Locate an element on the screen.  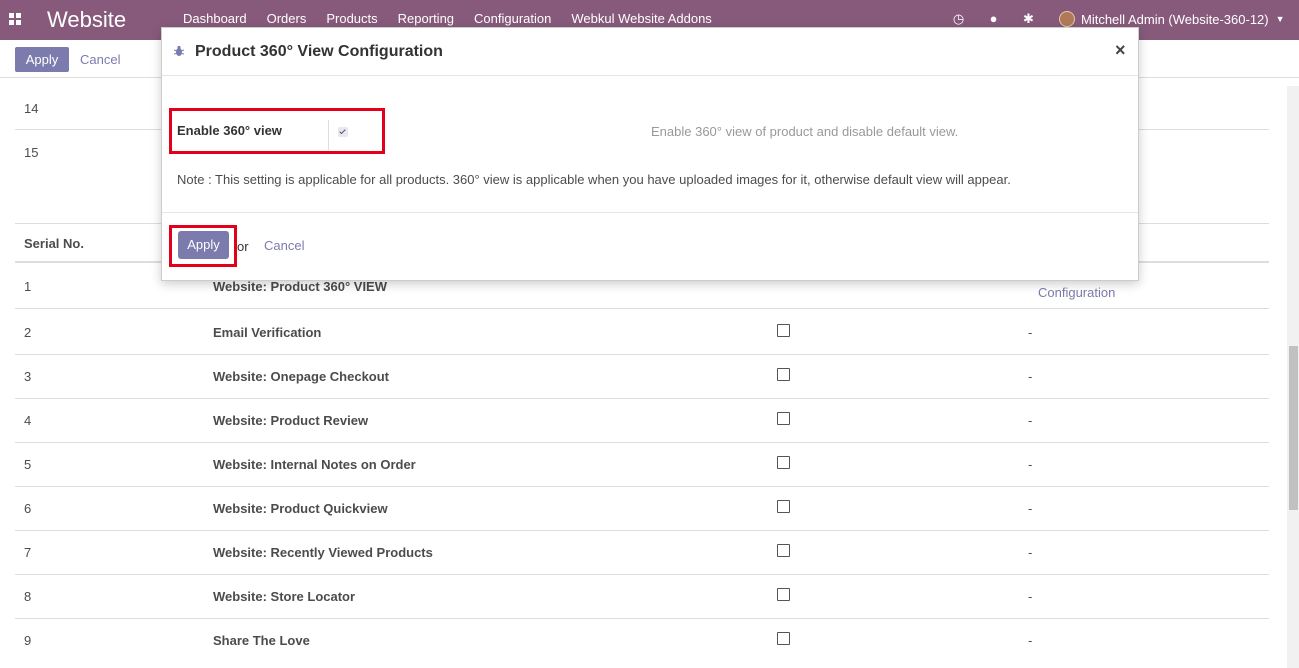
table-row: 4 Website: Product Review - is located at coordinates (642, 421).